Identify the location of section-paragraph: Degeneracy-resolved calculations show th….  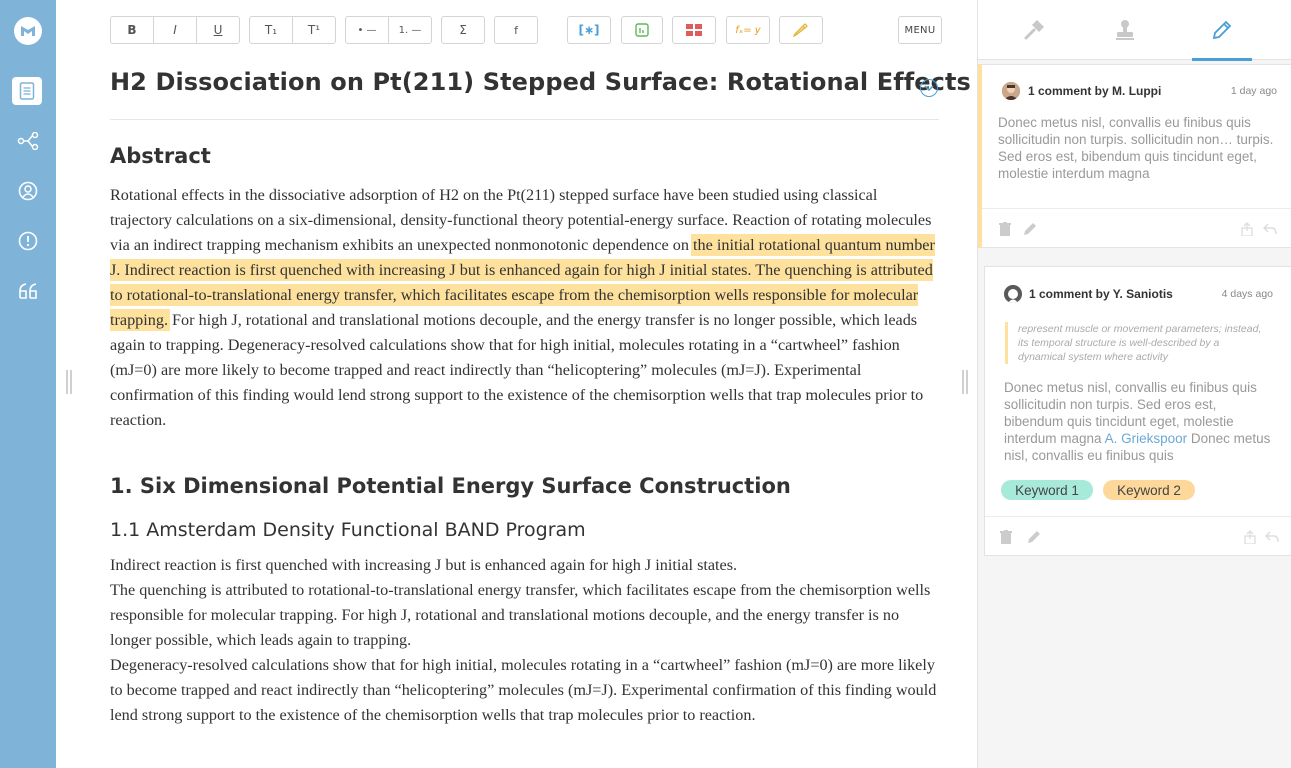
(523, 690).